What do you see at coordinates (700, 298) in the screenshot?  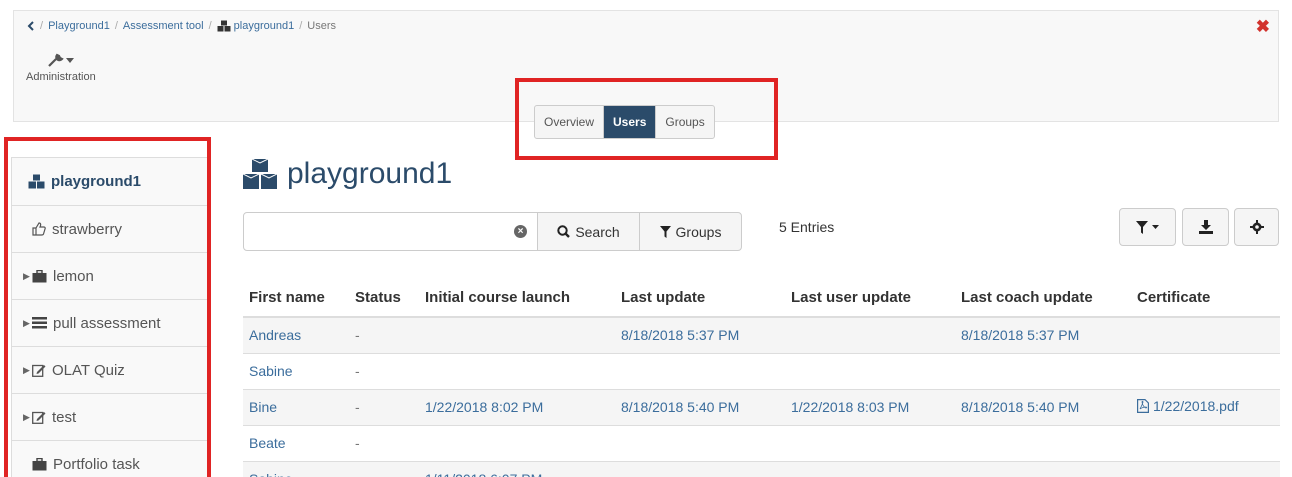 I see `column-header-last-update: Last update` at bounding box center [700, 298].